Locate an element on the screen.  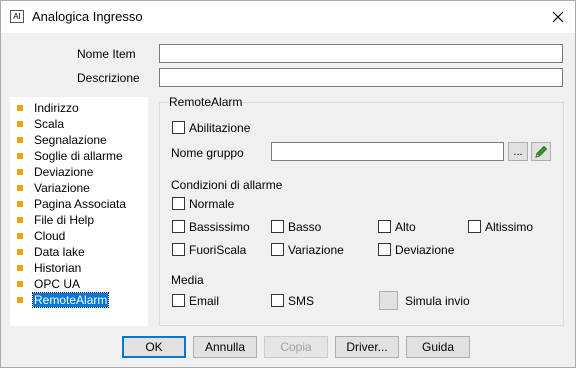
basso-checkbox is located at coordinates (277, 226).